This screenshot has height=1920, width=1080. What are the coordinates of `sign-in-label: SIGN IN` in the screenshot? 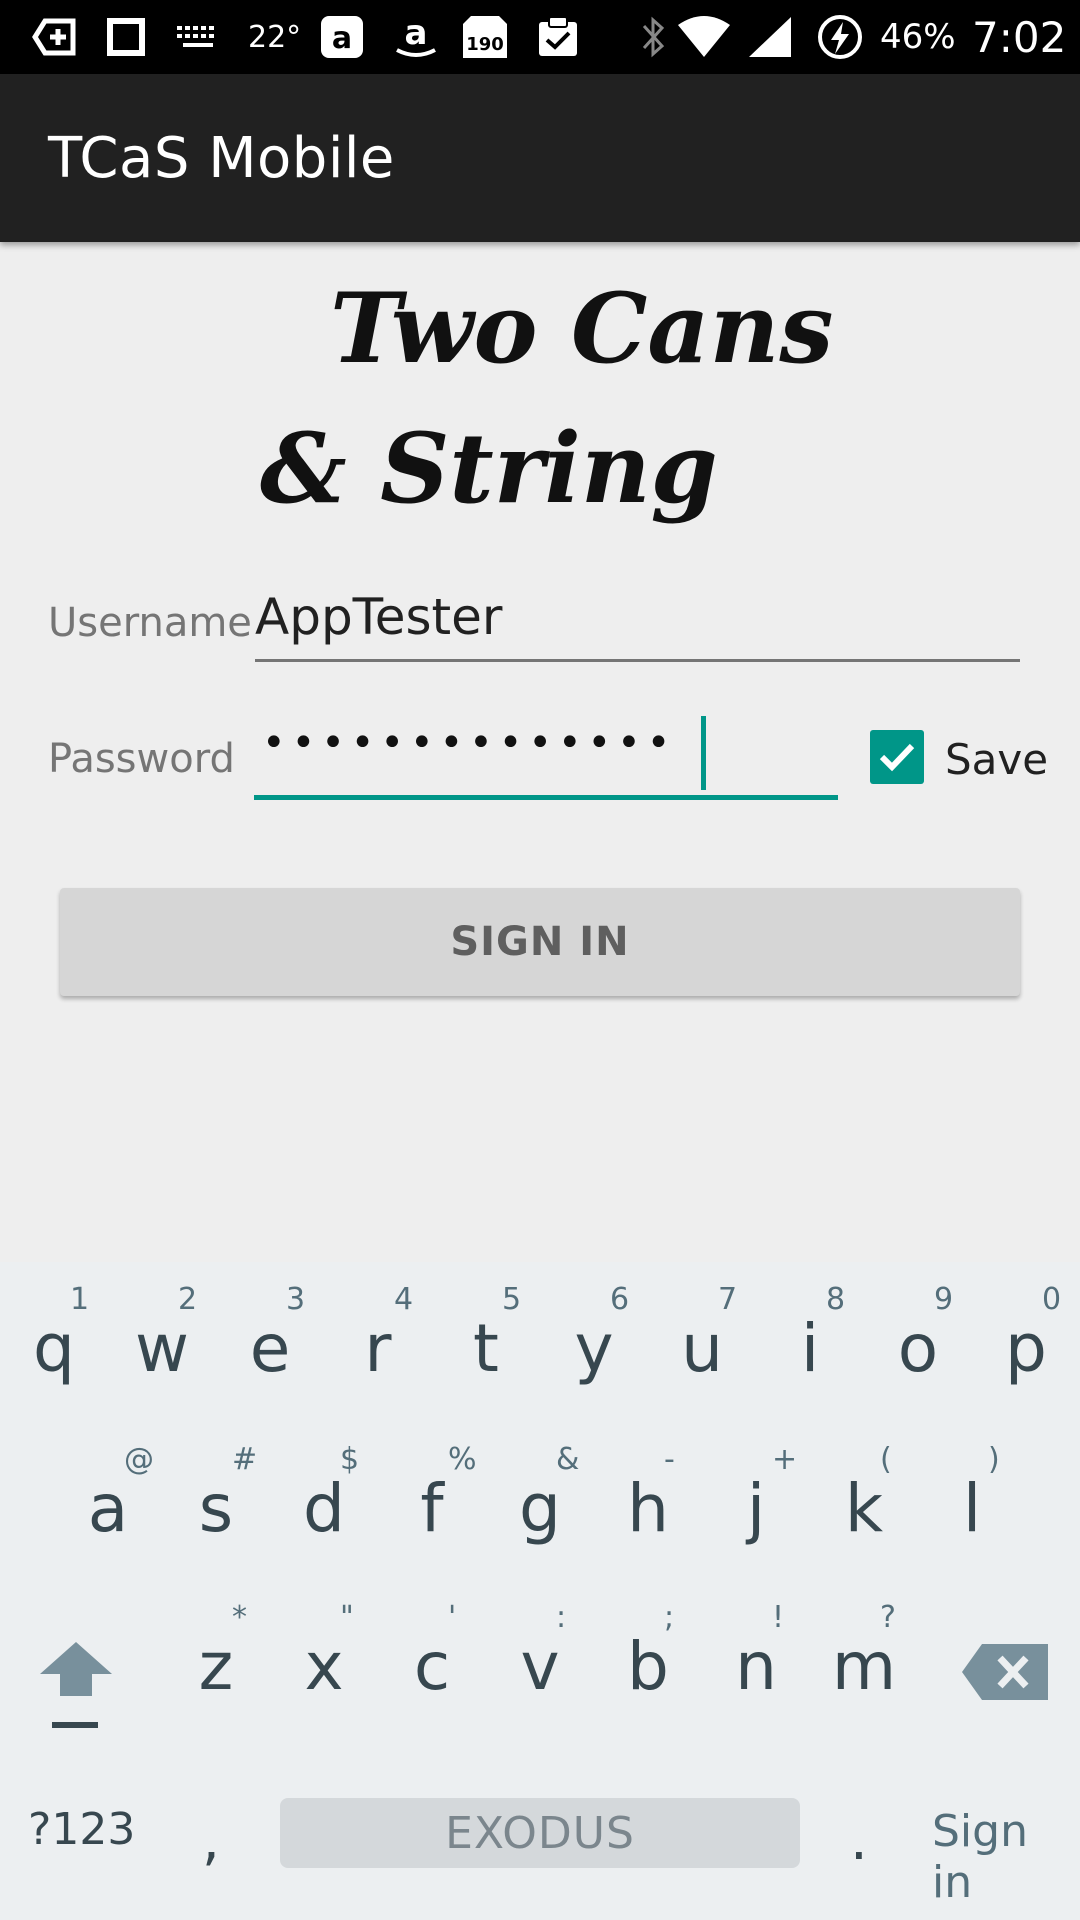 It's located at (540, 942).